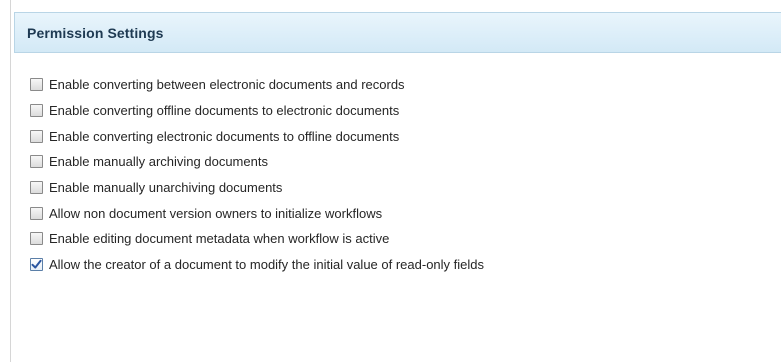 The image size is (781, 362). What do you see at coordinates (10, 181) in the screenshot?
I see `left-divider` at bounding box center [10, 181].